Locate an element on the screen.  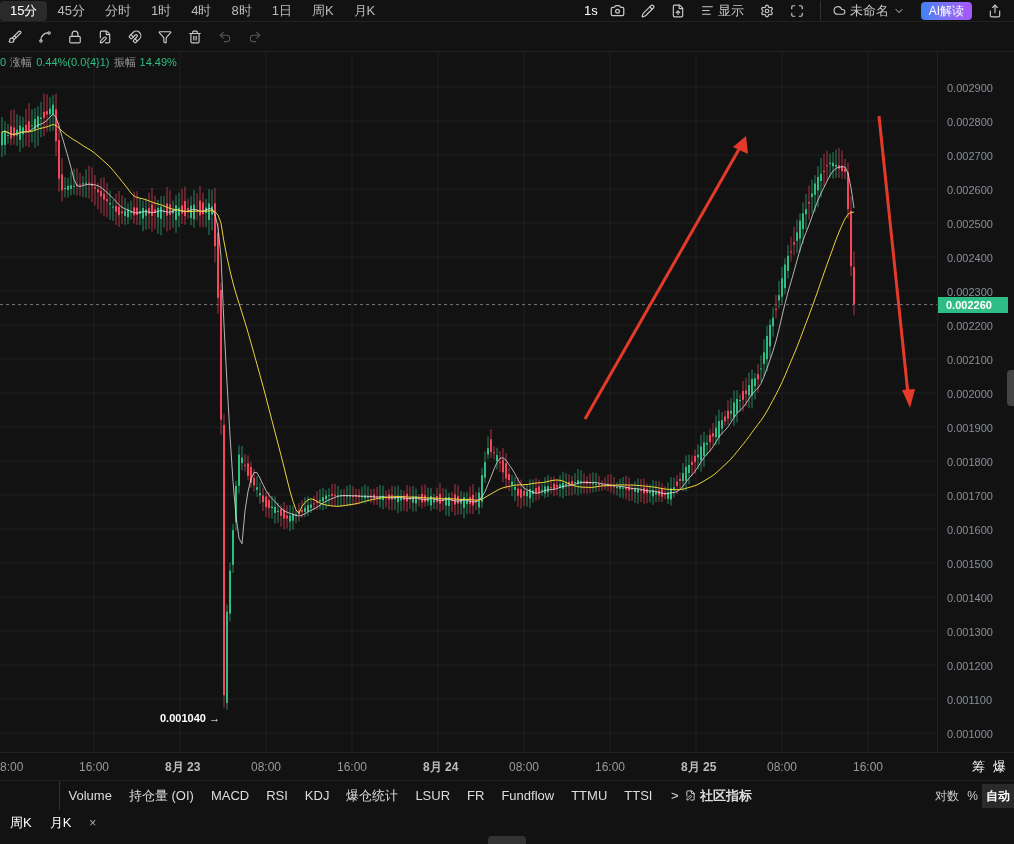
bottom-tab: 周K is located at coordinates (21, 823).